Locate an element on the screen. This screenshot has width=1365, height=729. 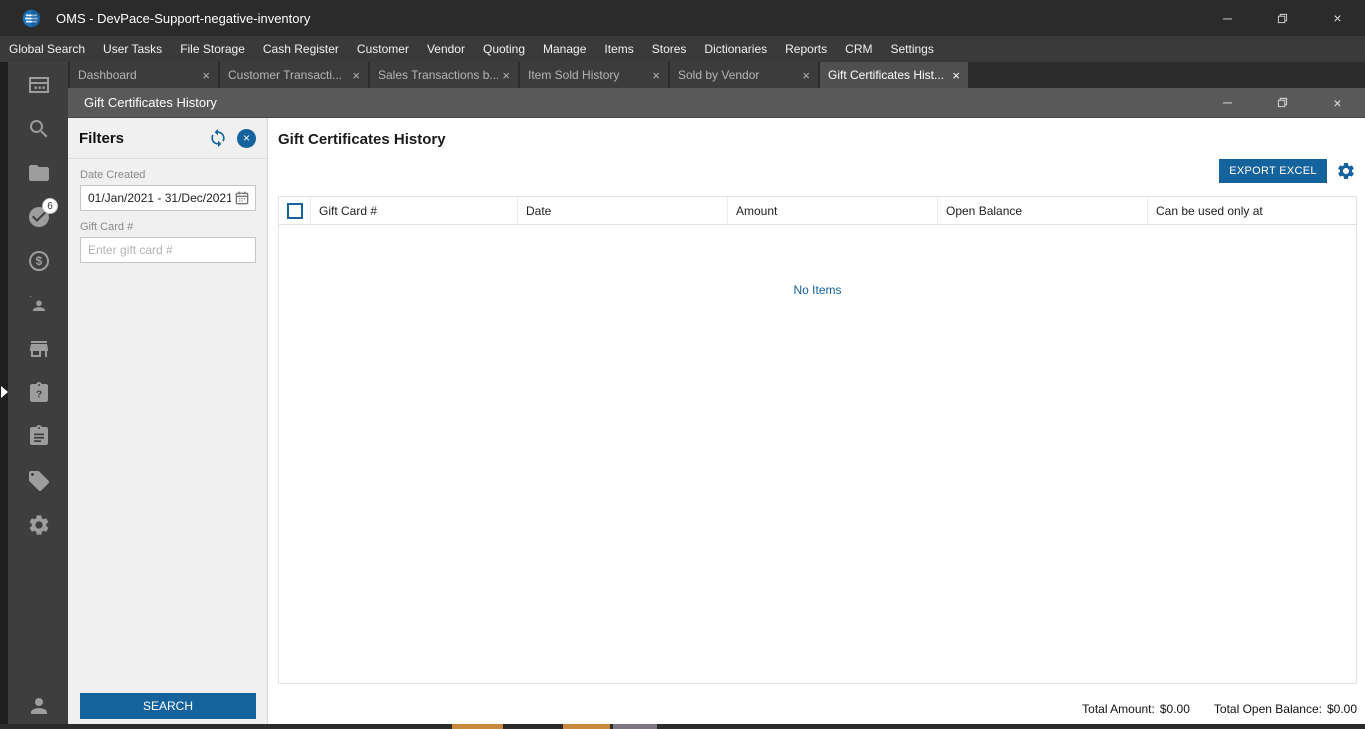
gift-card-input is located at coordinates (168, 250).